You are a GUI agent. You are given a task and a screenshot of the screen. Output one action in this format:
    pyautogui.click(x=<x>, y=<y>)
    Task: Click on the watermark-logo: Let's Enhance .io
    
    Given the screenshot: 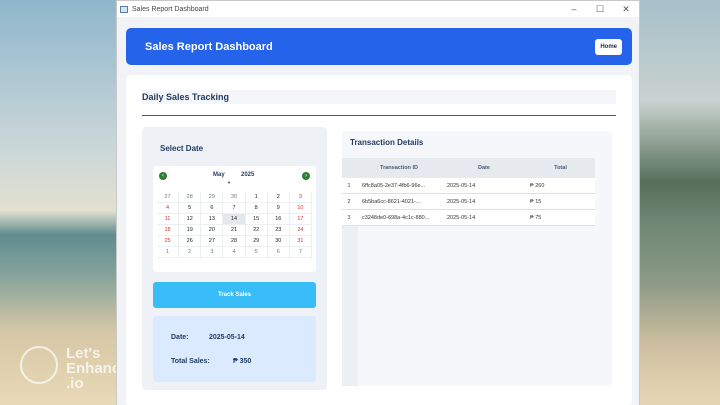 What is the action you would take?
    pyautogui.click(x=73, y=365)
    